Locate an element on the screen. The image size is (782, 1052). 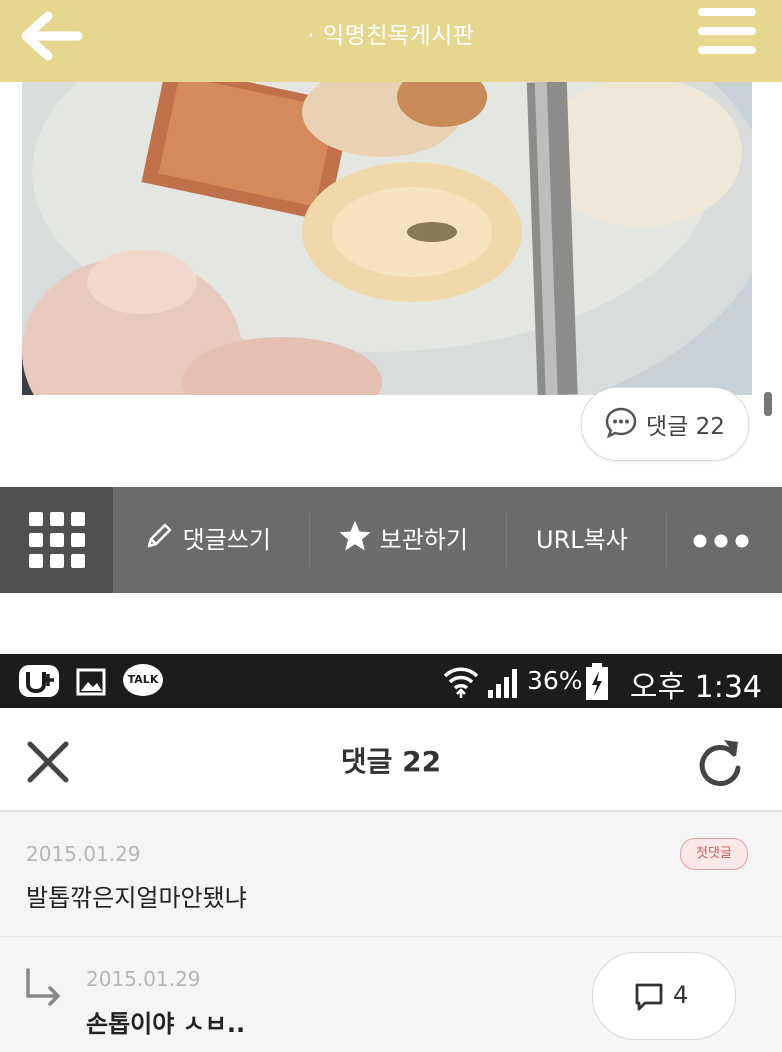
talk-label: TALK is located at coordinates (143, 679).